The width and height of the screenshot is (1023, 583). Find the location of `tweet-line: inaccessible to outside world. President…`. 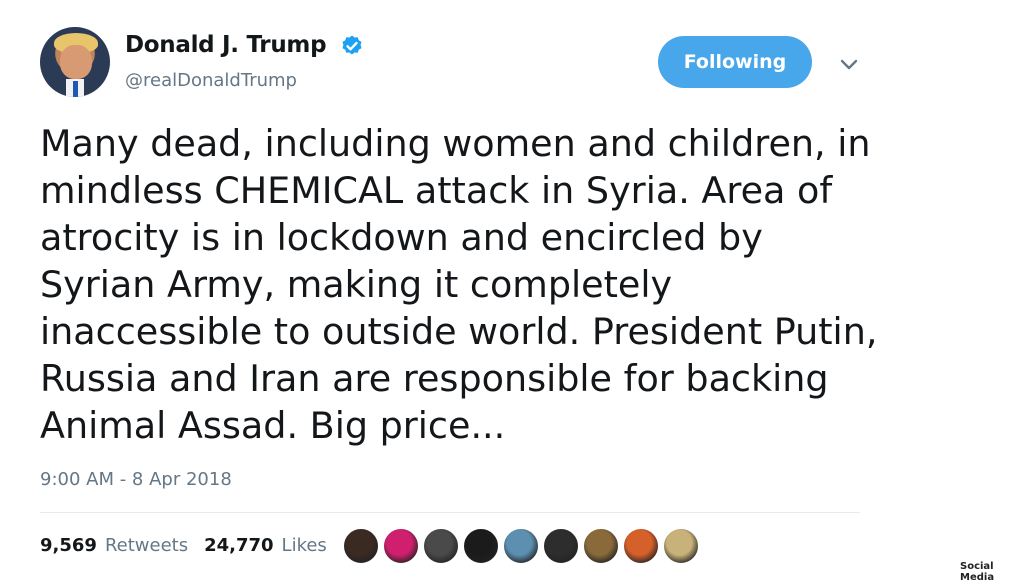

tweet-line: inaccessible to outside world. President… is located at coordinates (459, 331).